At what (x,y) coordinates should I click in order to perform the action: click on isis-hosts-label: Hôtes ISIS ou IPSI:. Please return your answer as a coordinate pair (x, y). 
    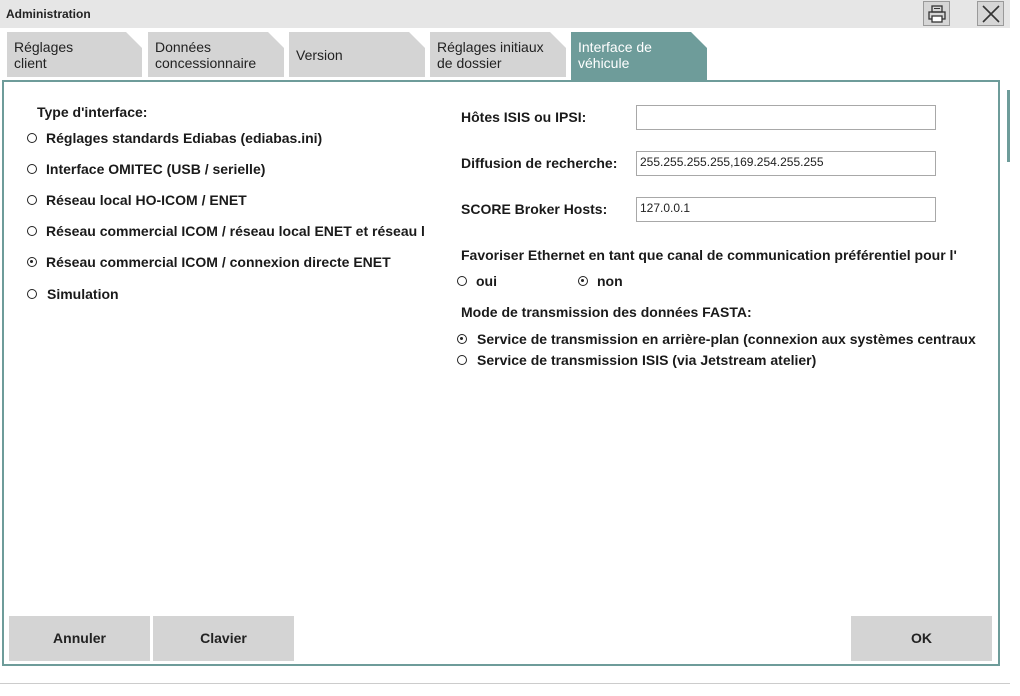
    Looking at the image, I should click on (524, 117).